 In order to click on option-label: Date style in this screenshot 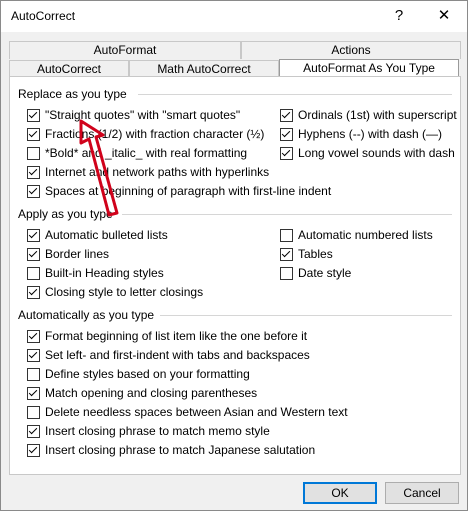, I will do `click(325, 273)`.